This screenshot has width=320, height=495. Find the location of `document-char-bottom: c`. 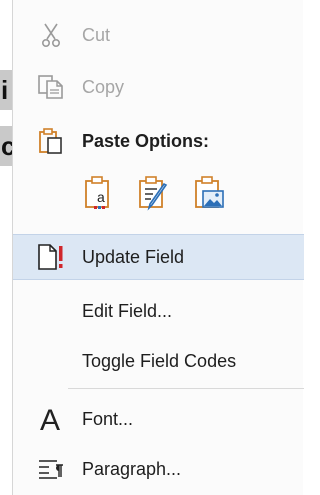

document-char-bottom: c is located at coordinates (6, 146).